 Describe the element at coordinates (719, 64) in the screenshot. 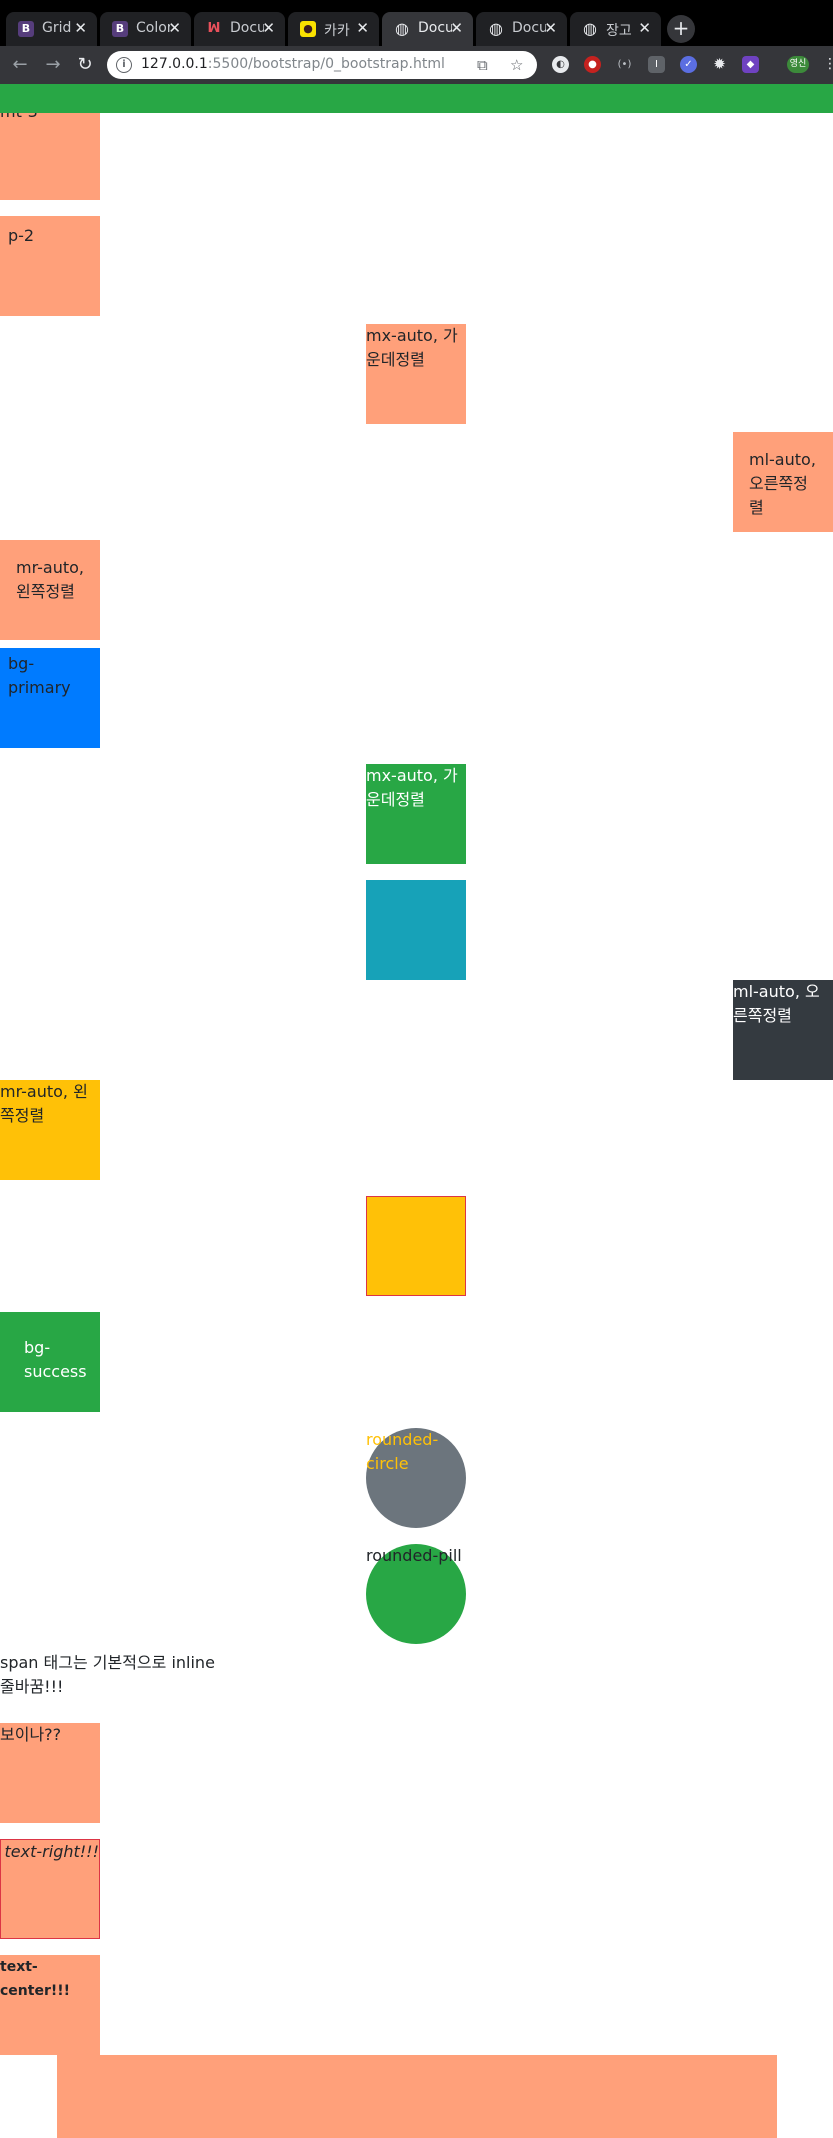

I see `gear-icon: ✹` at that location.